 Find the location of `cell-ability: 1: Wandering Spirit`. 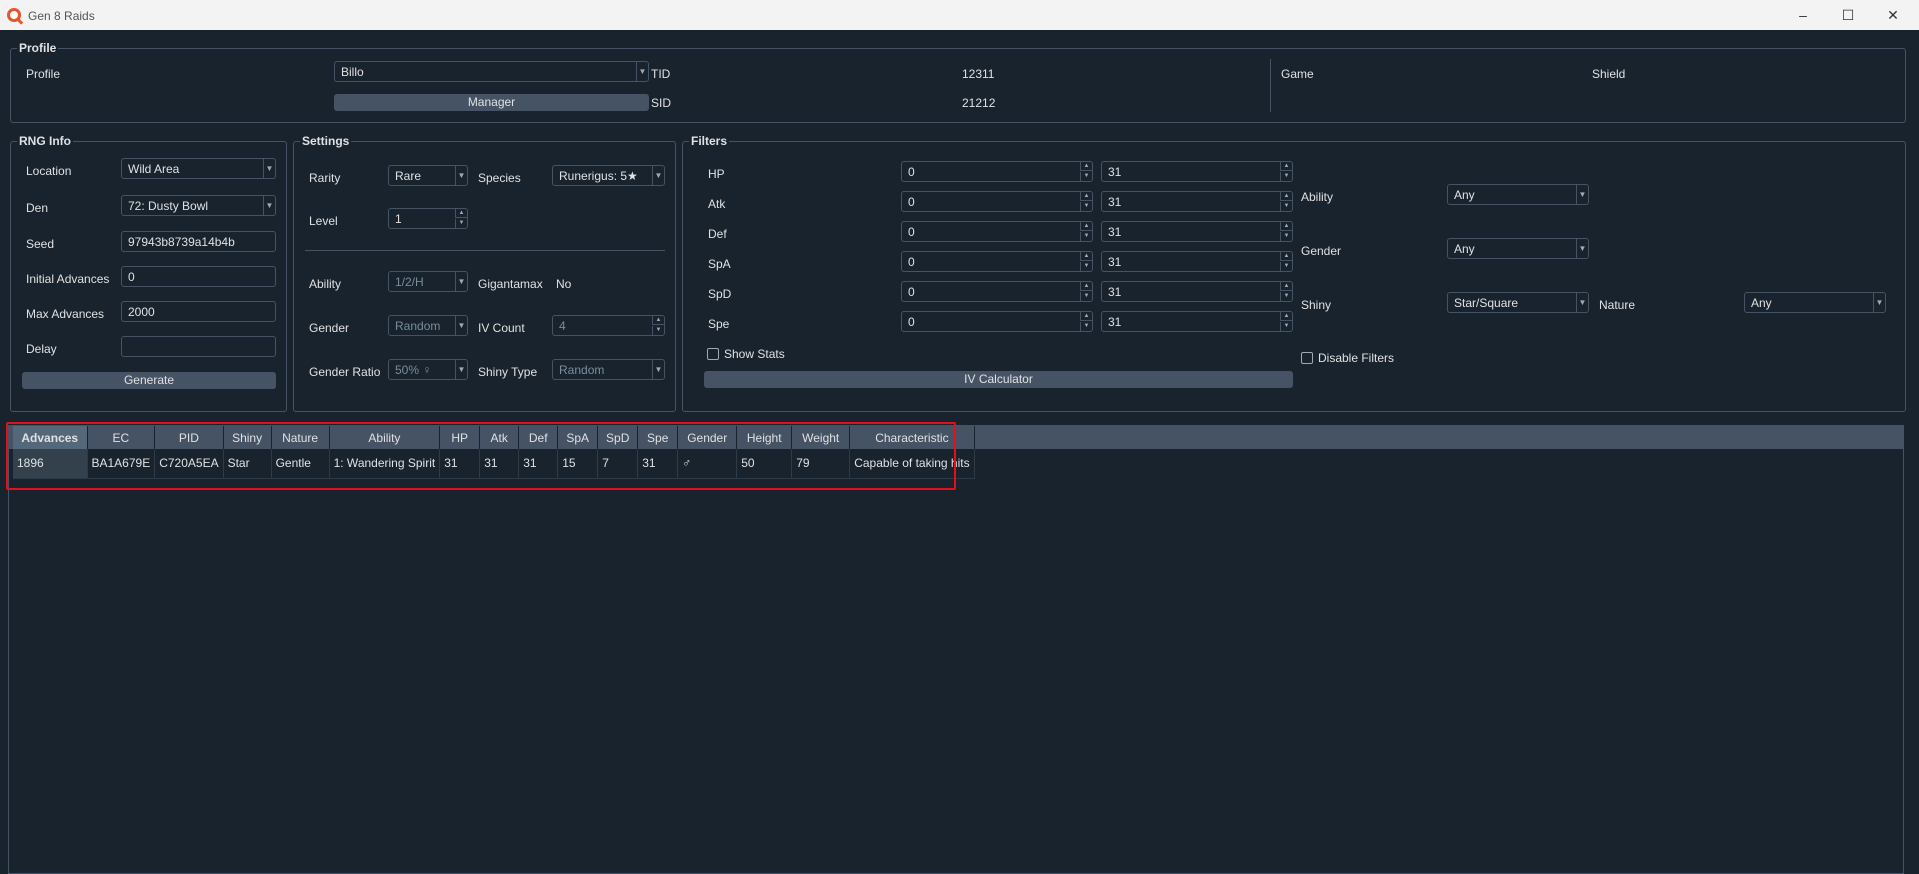

cell-ability: 1: Wandering Spirit is located at coordinates (385, 464).